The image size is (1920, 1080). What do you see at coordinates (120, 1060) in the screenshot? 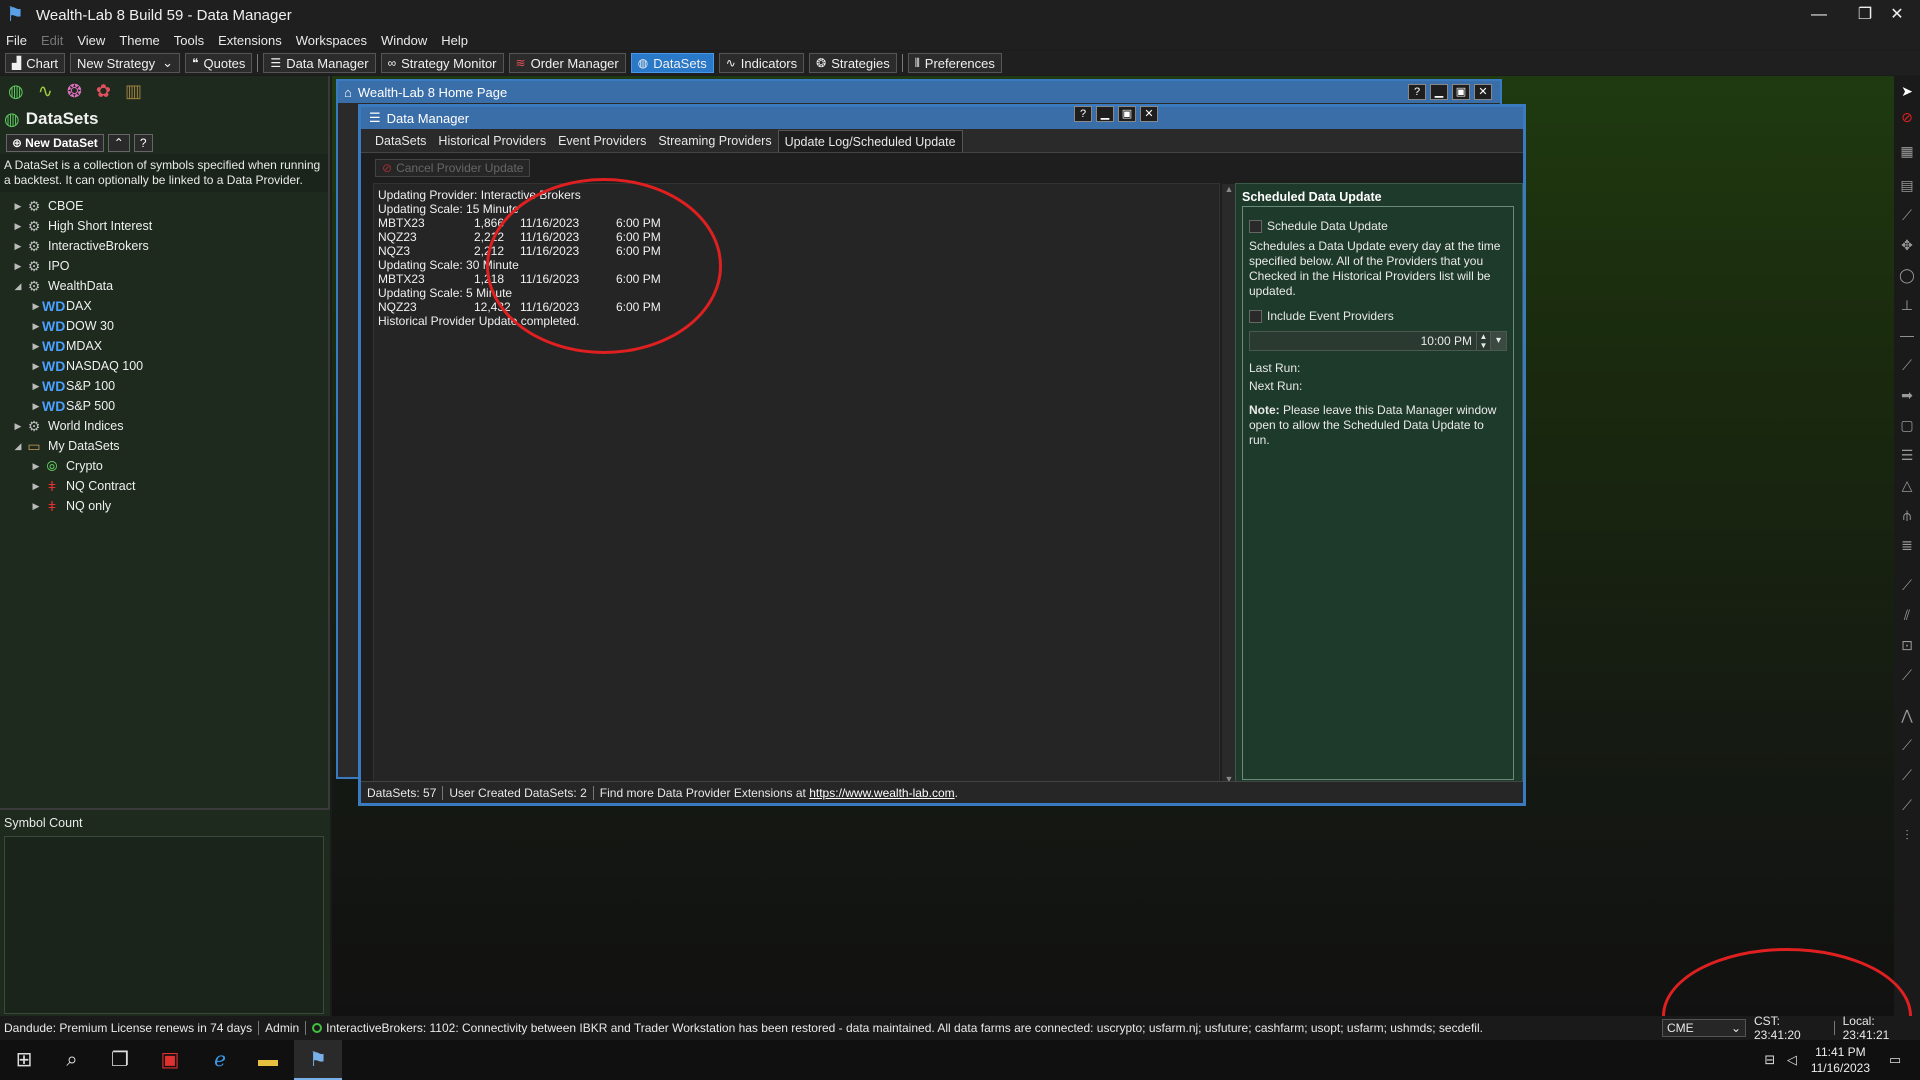
I see `task-view-icon: ❐` at bounding box center [120, 1060].